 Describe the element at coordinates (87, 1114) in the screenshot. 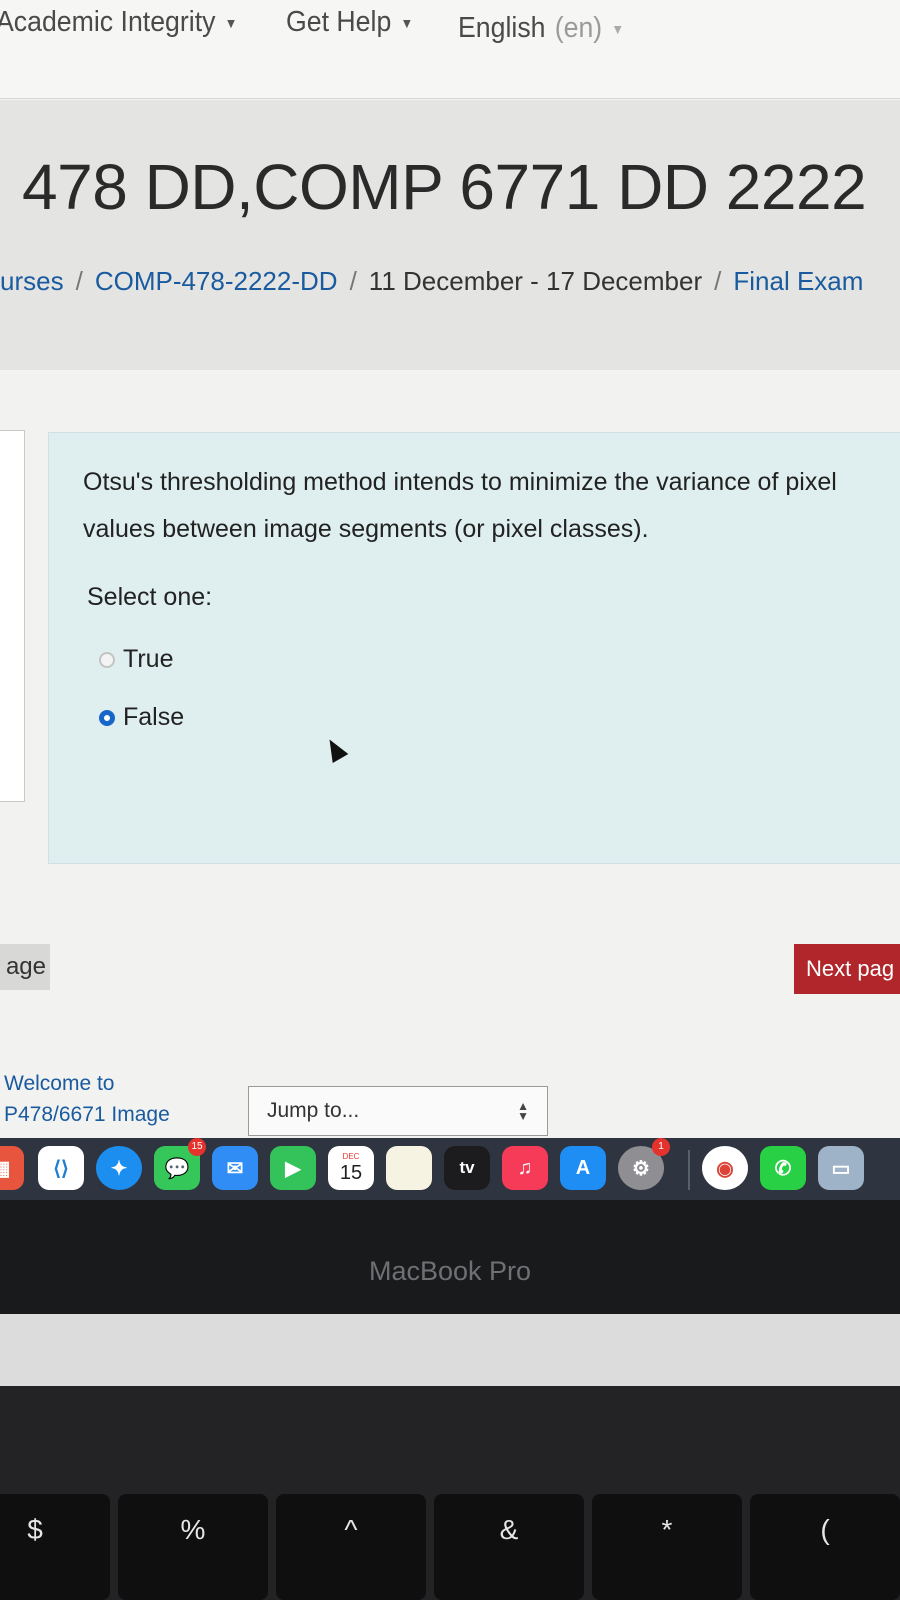

I see `welcome-line: P478/6671 Image` at that location.